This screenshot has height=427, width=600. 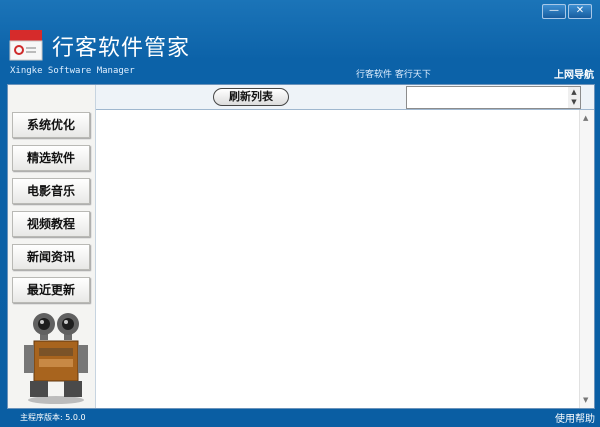 I want to click on app-title: 行客软件管家, so click(x=121, y=48).